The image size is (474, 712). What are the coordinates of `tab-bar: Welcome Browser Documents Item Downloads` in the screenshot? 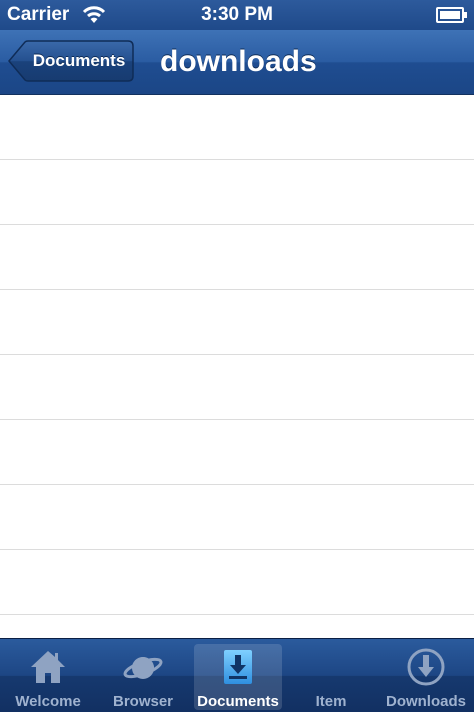 It's located at (237, 675).